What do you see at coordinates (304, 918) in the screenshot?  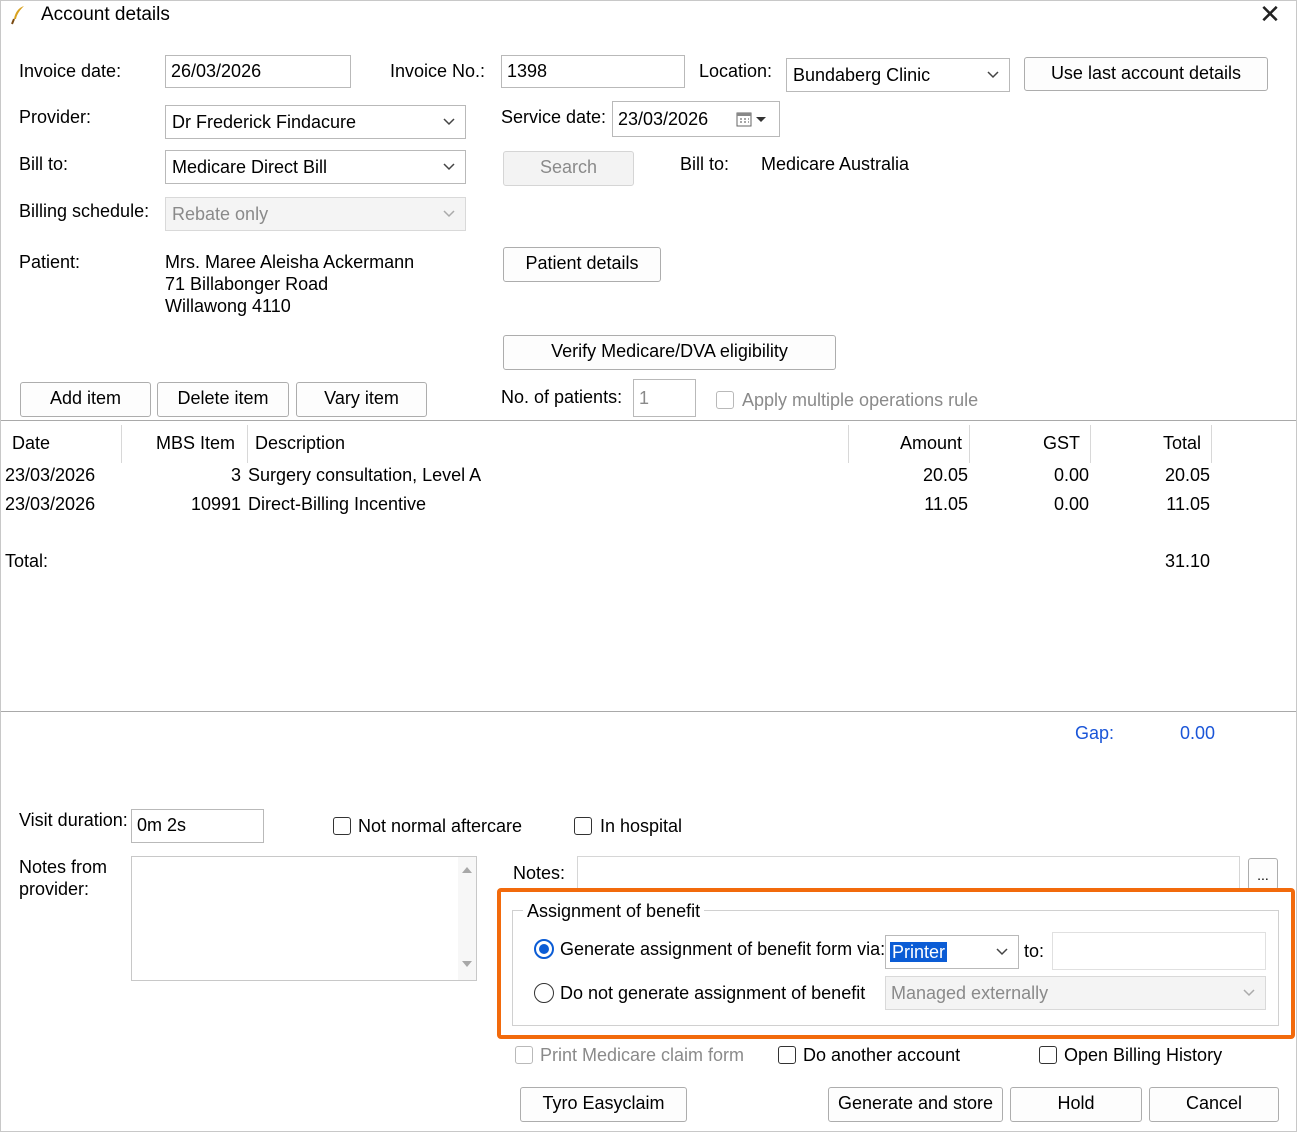 I see `notes-from-provider-textarea` at bounding box center [304, 918].